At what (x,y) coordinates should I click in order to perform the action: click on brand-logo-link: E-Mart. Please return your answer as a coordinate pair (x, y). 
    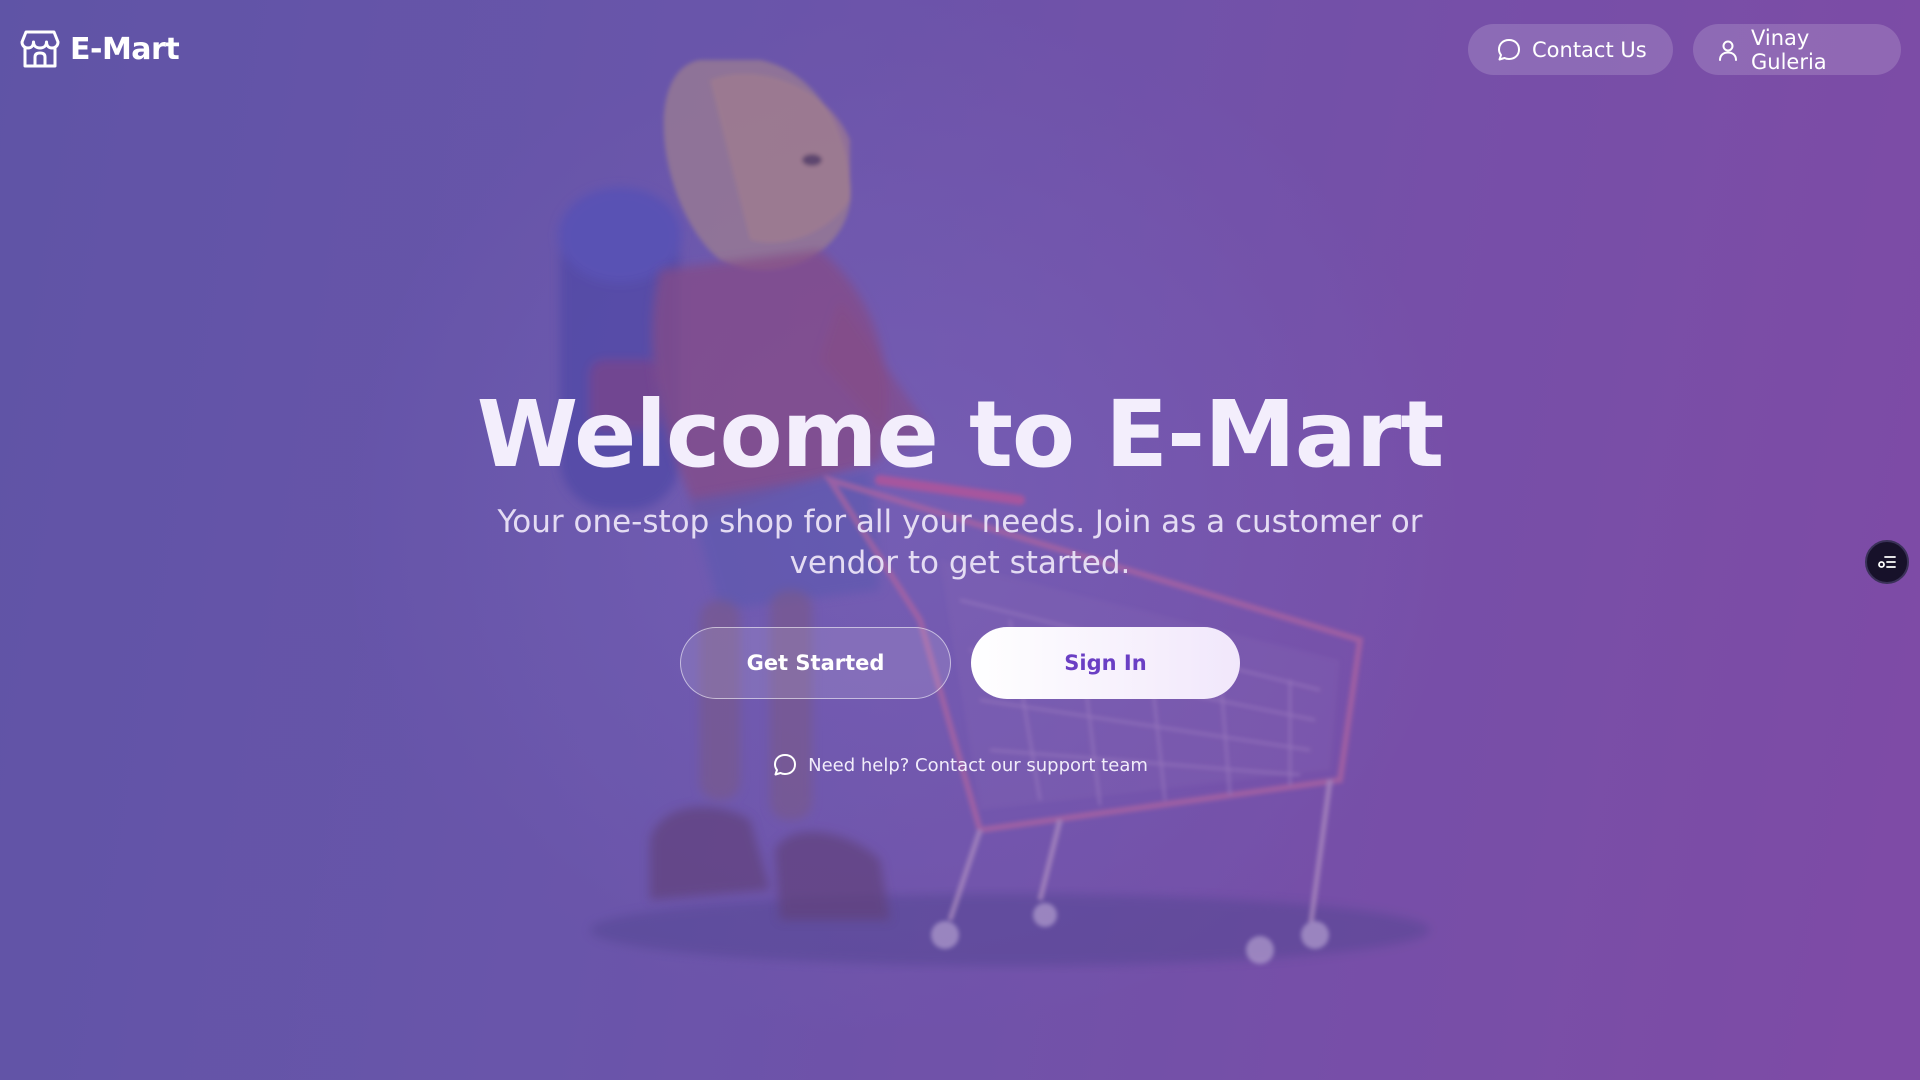
    Looking at the image, I should click on (100, 49).